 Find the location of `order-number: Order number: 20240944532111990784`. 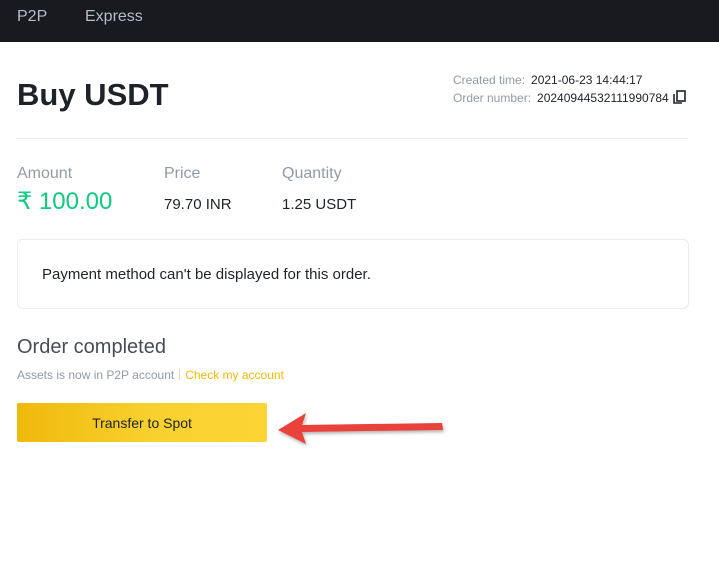

order-number: Order number: 20240944532111990784 is located at coordinates (561, 98).